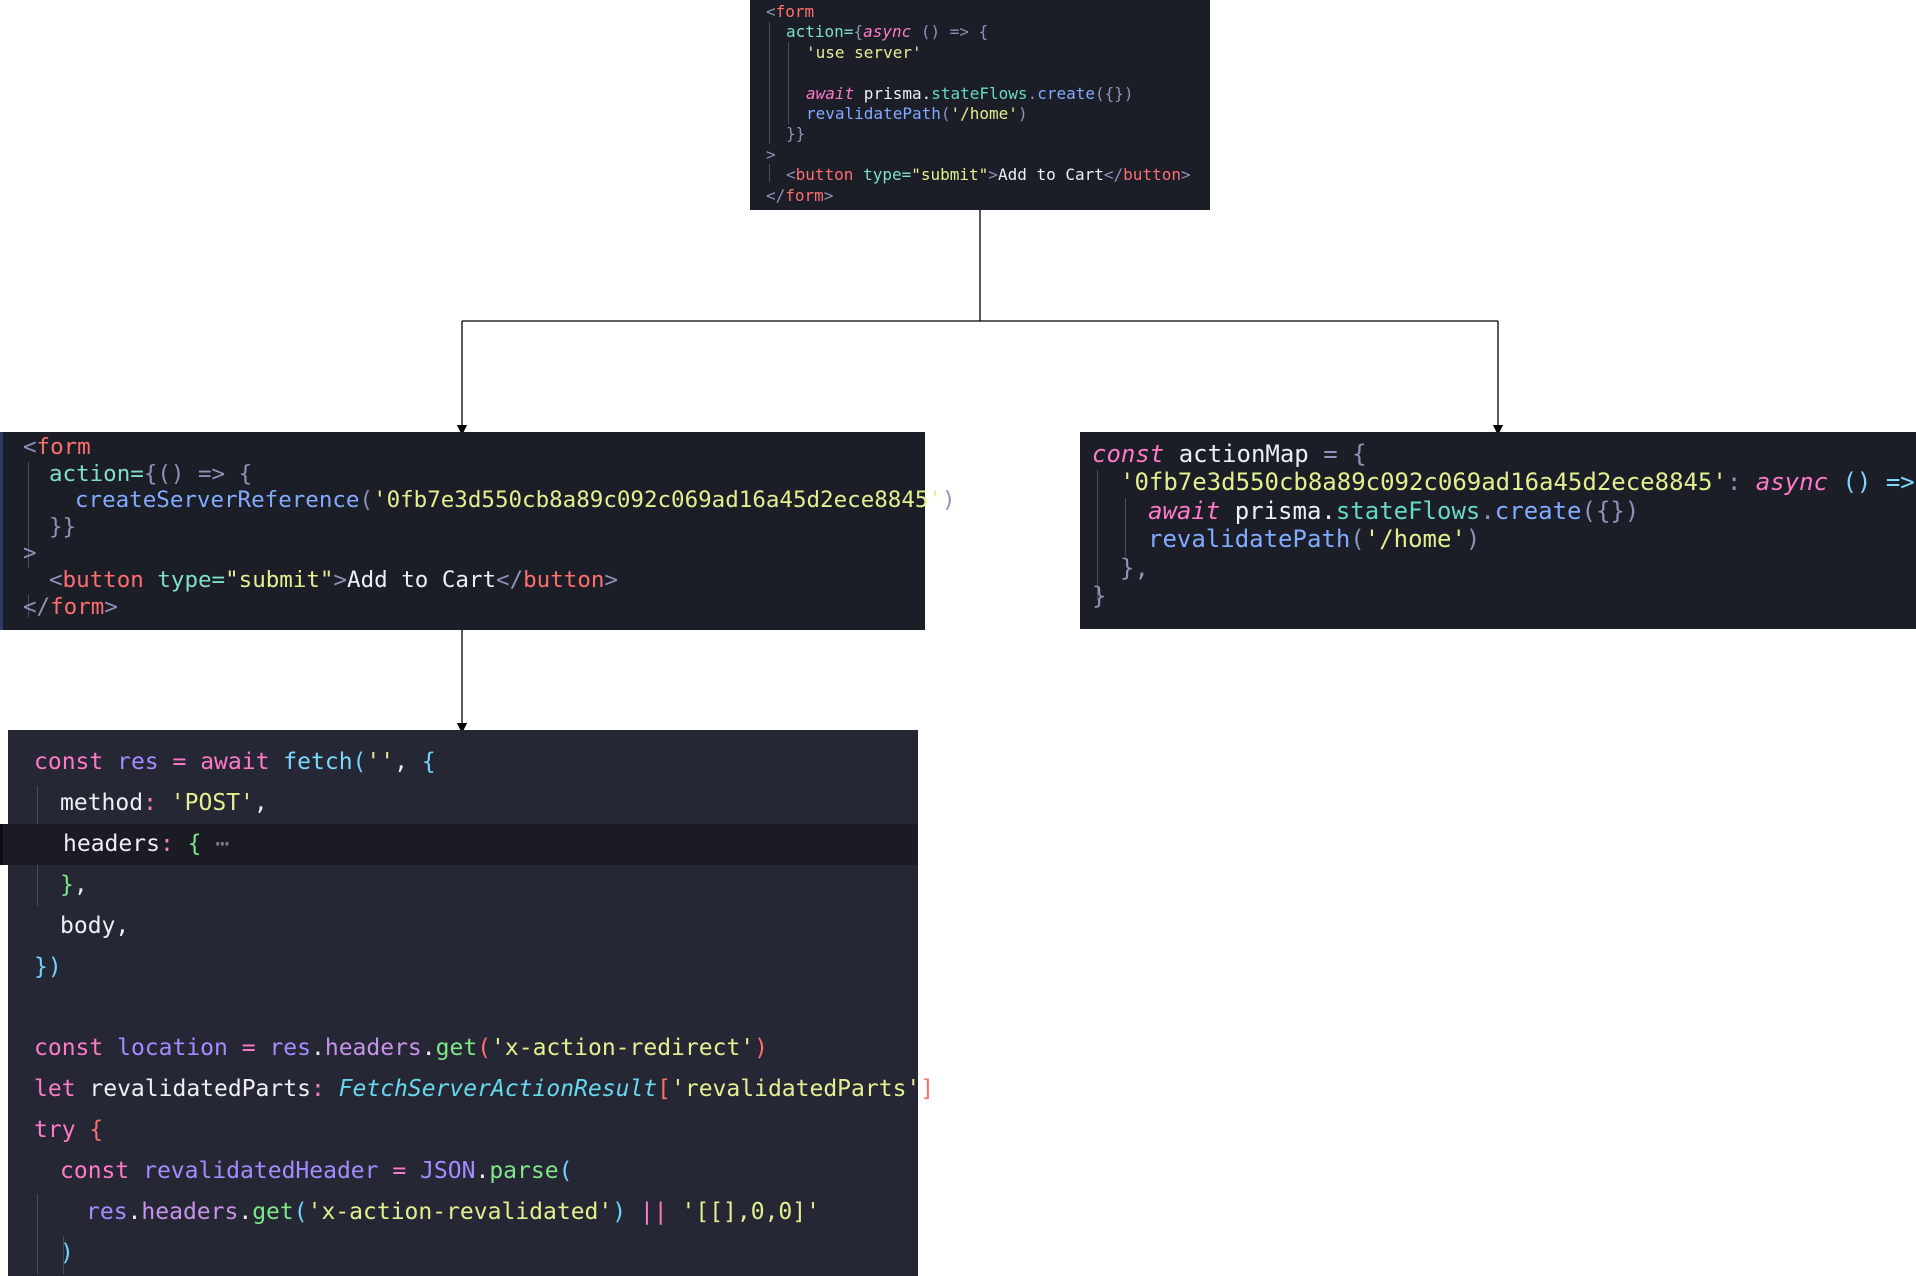 Image resolution: width=1916 pixels, height=1276 pixels. I want to click on folded-code-ellipsis: ⋯, so click(222, 844).